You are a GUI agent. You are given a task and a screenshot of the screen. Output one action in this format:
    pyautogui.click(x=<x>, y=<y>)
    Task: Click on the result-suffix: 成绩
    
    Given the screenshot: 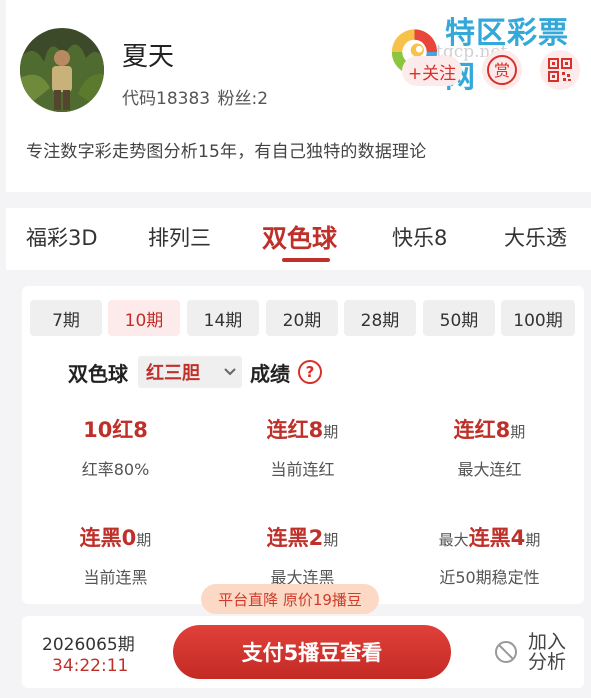 What is the action you would take?
    pyautogui.click(x=270, y=373)
    